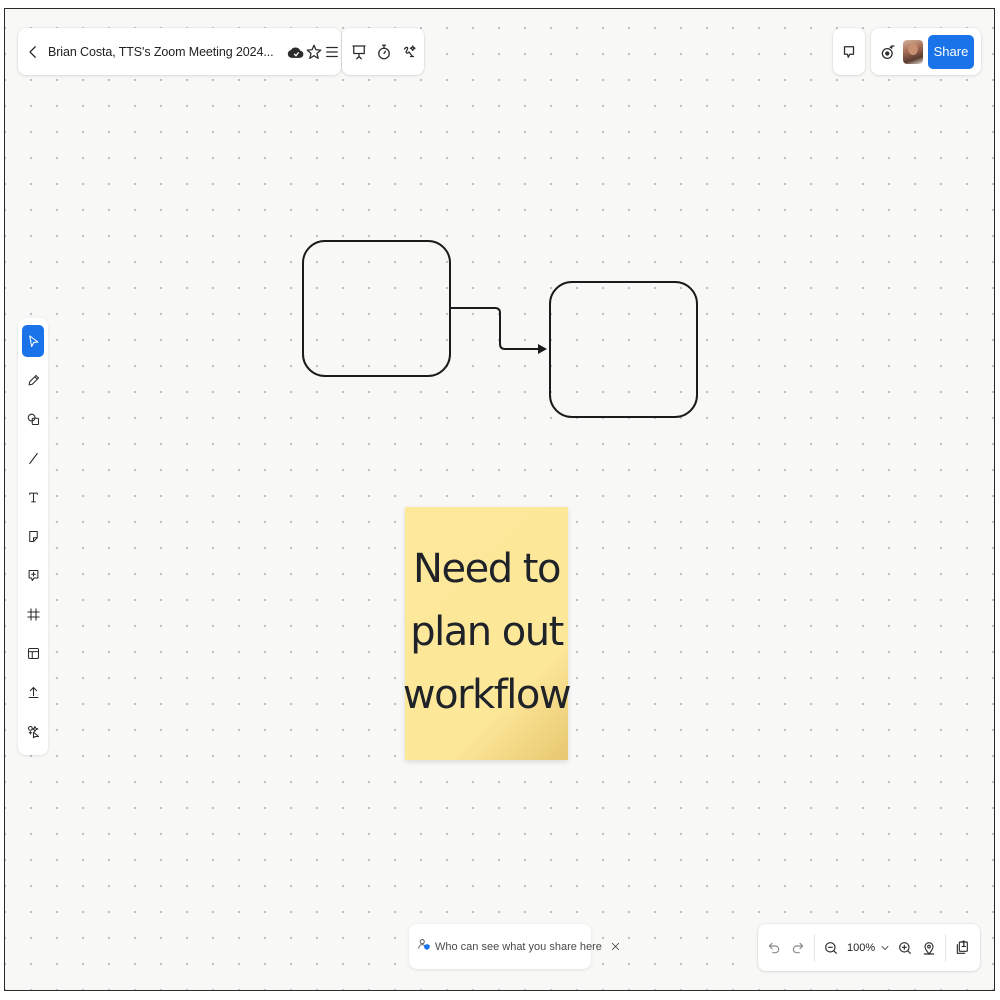  I want to click on tool-comment, so click(33, 575).